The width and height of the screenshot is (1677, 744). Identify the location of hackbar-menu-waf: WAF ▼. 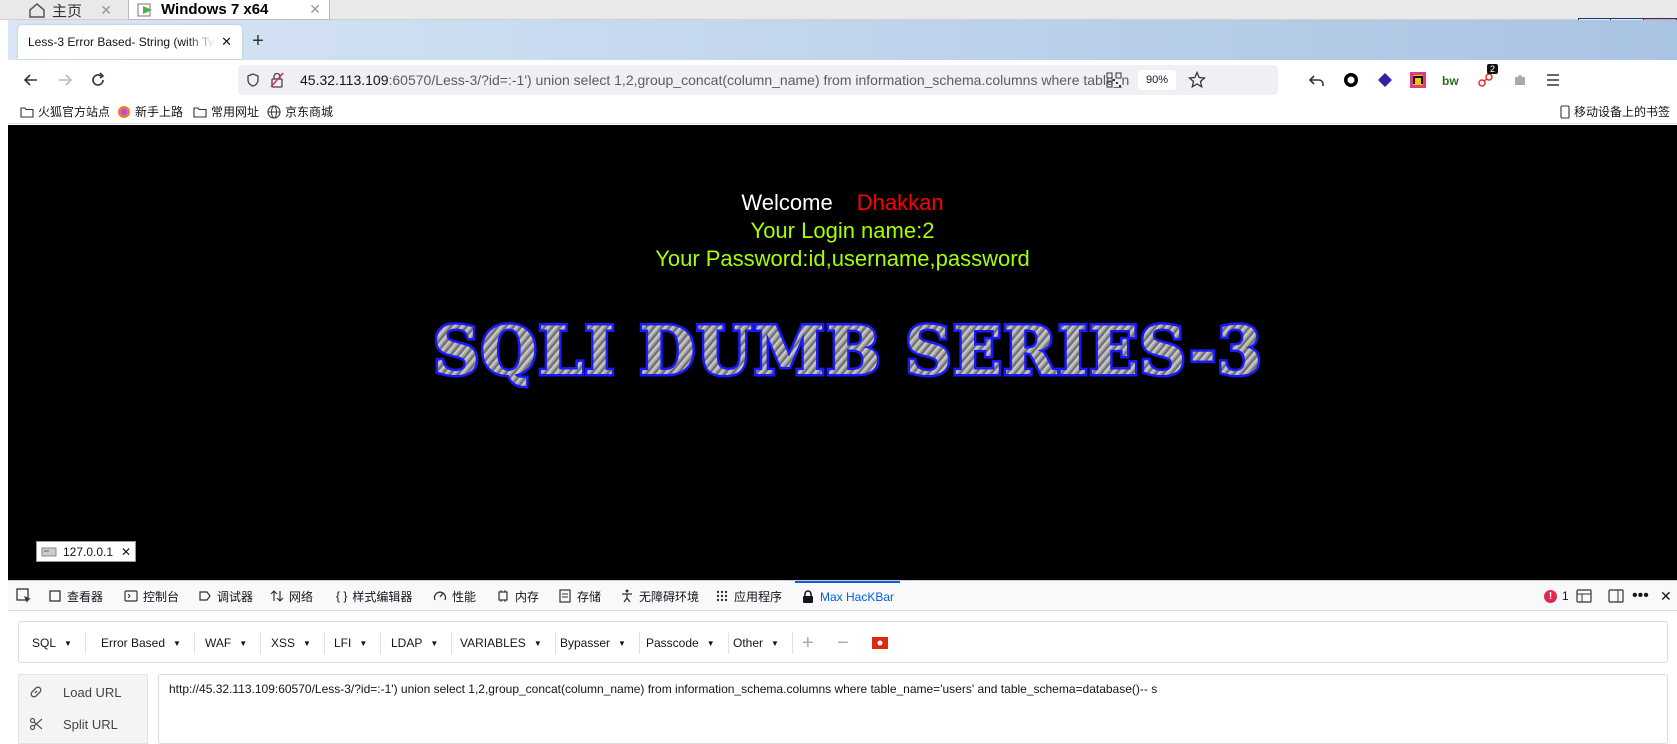
(227, 643).